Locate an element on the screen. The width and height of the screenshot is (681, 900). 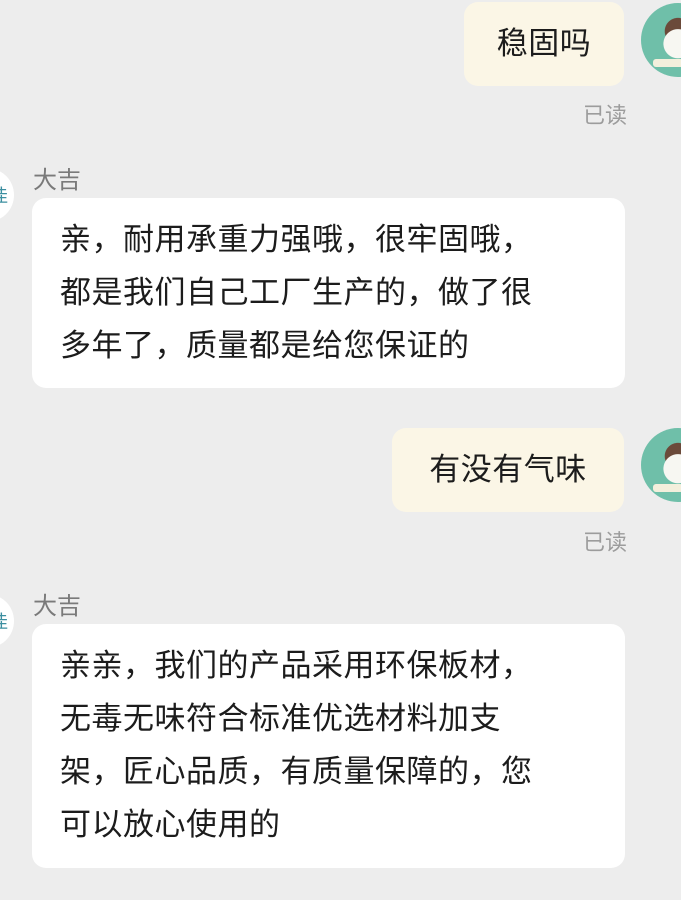
my-message-bubble: 有没有气味 is located at coordinates (508, 470).